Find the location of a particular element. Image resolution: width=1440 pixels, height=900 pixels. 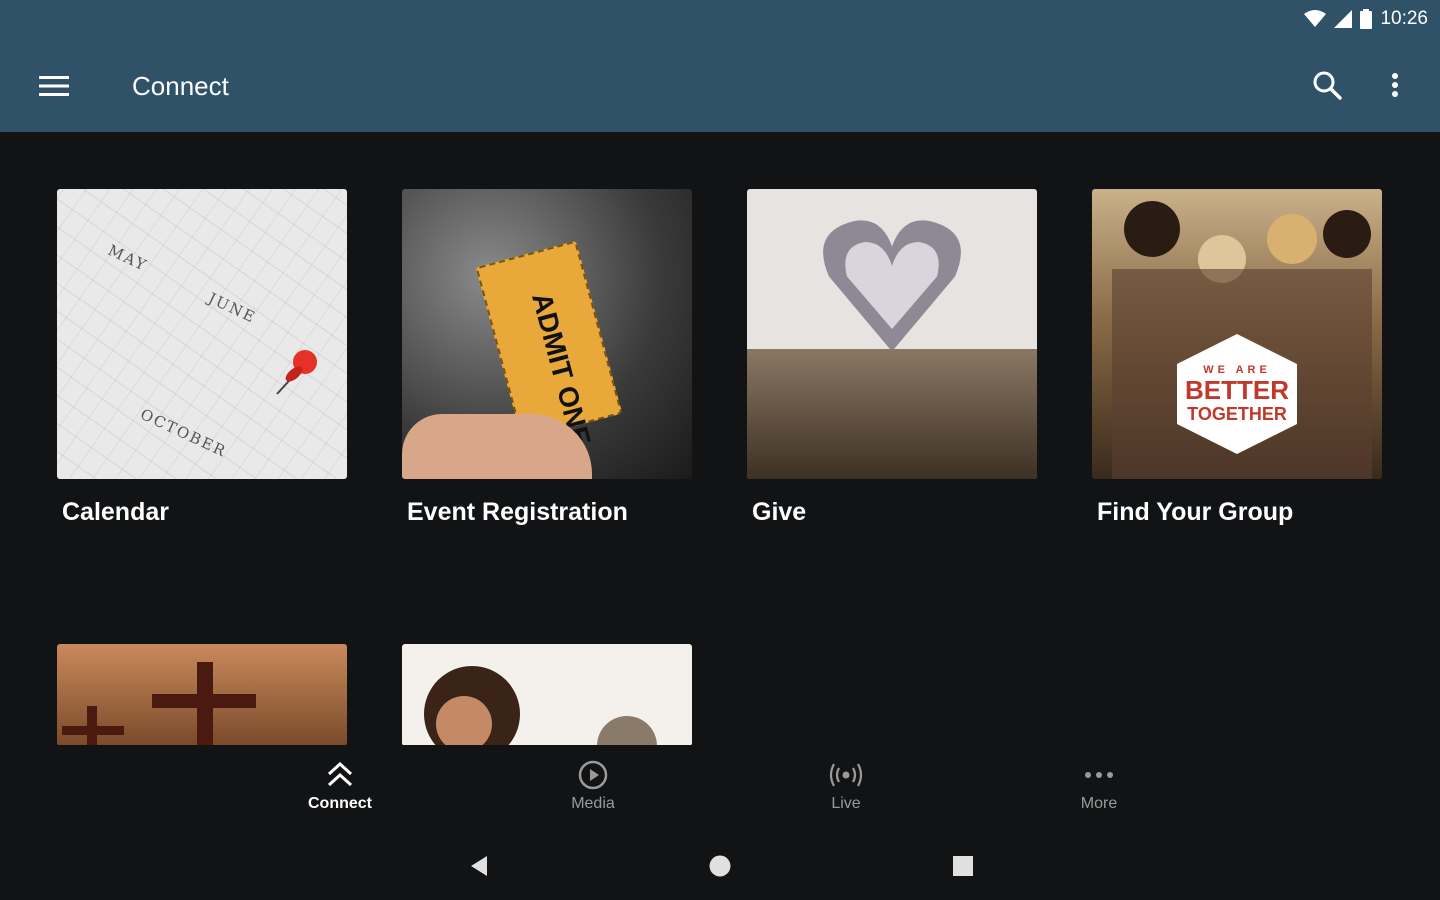

play-circle-icon is located at coordinates (593, 775).